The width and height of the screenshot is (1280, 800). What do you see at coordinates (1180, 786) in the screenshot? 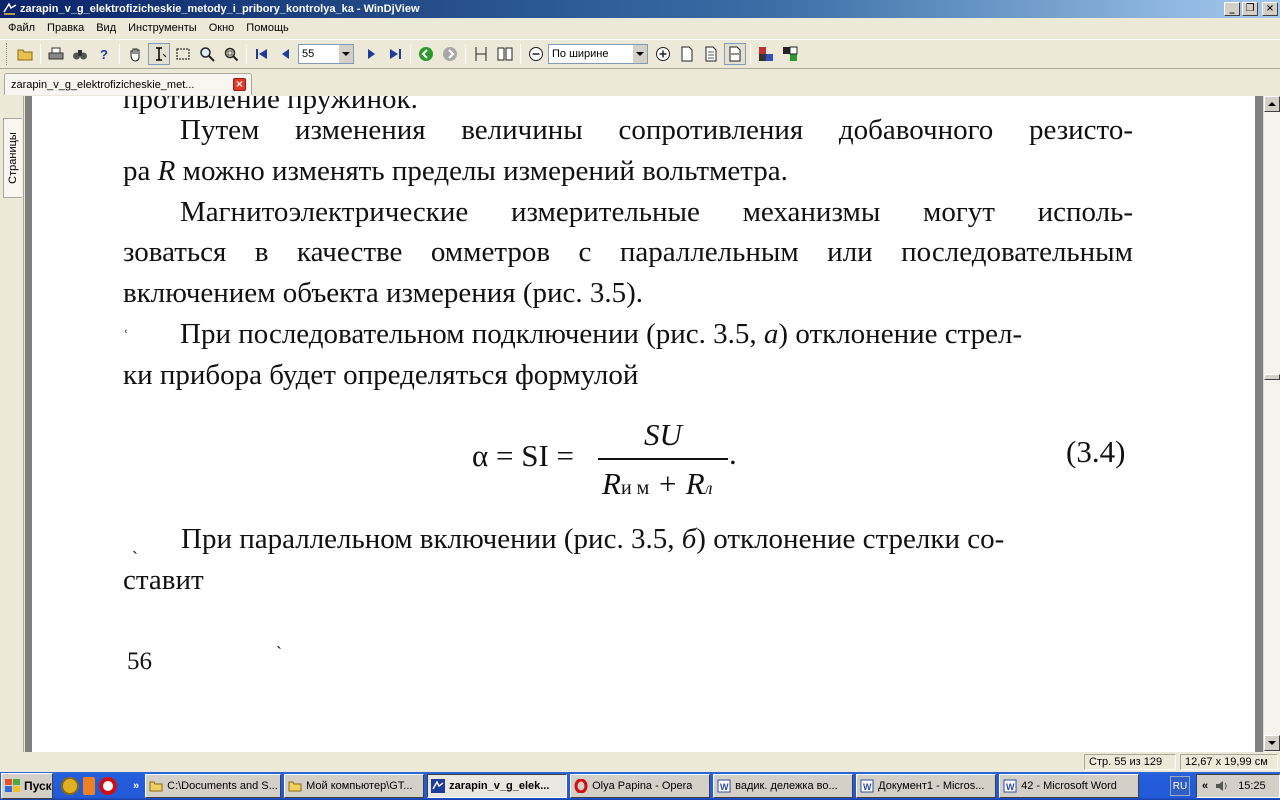
I see `language-indicator: RU` at bounding box center [1180, 786].